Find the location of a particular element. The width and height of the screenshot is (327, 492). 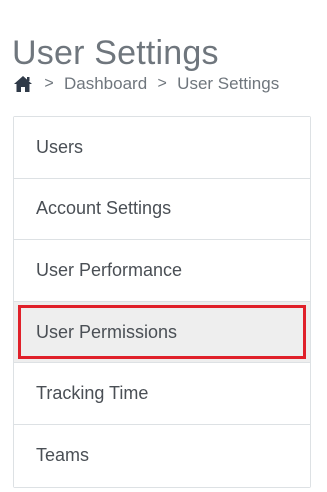

menu-item-tracking-time: Tracking Time is located at coordinates (162, 394).